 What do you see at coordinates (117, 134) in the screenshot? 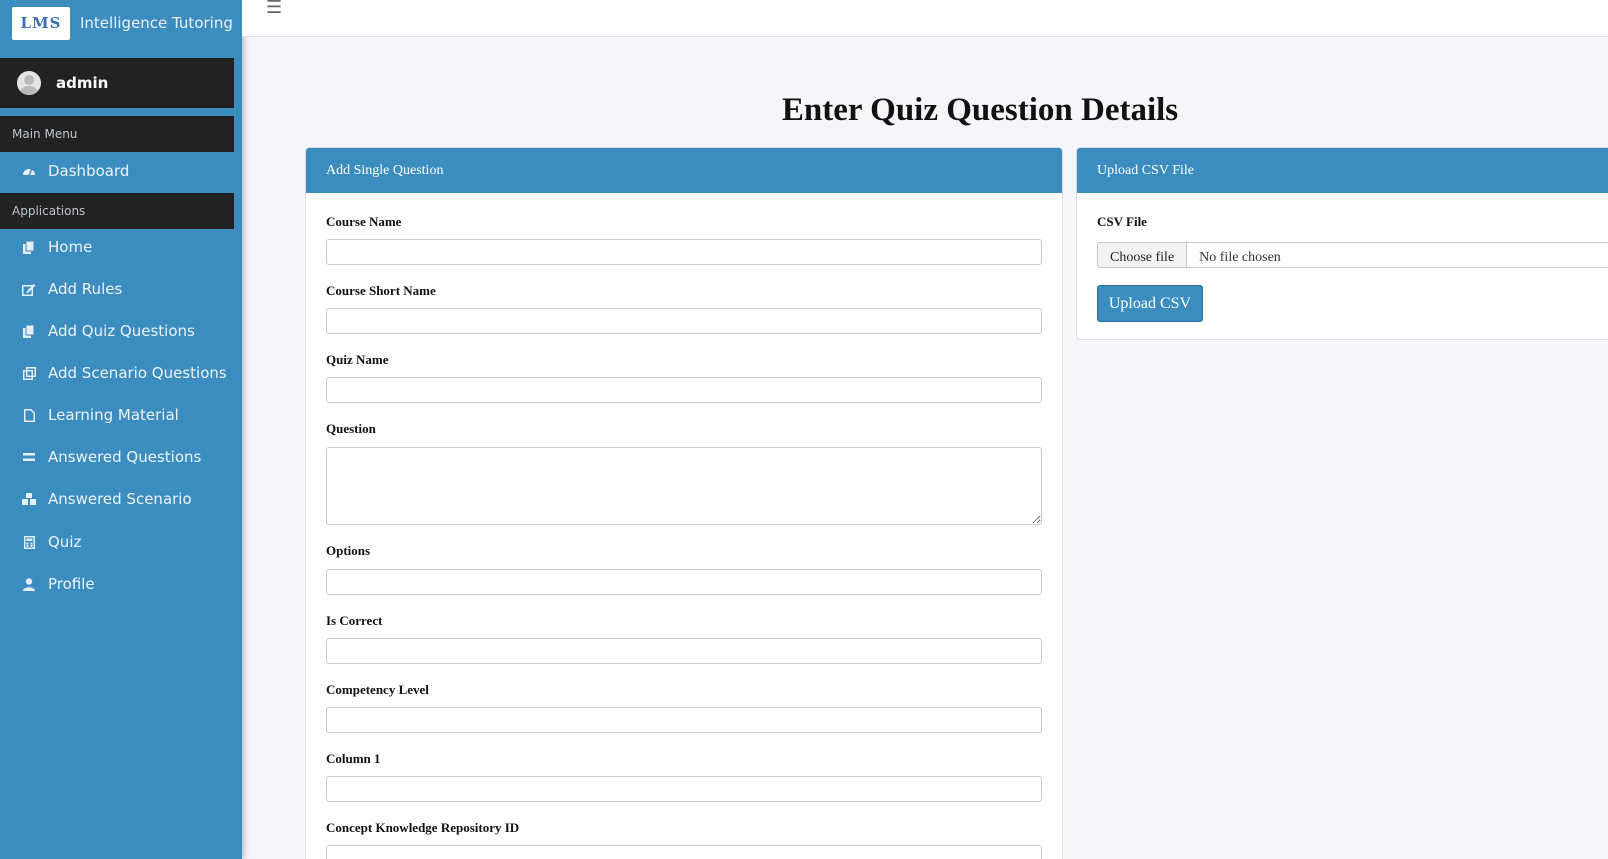
I see `menu-header-main: Main Menu` at bounding box center [117, 134].